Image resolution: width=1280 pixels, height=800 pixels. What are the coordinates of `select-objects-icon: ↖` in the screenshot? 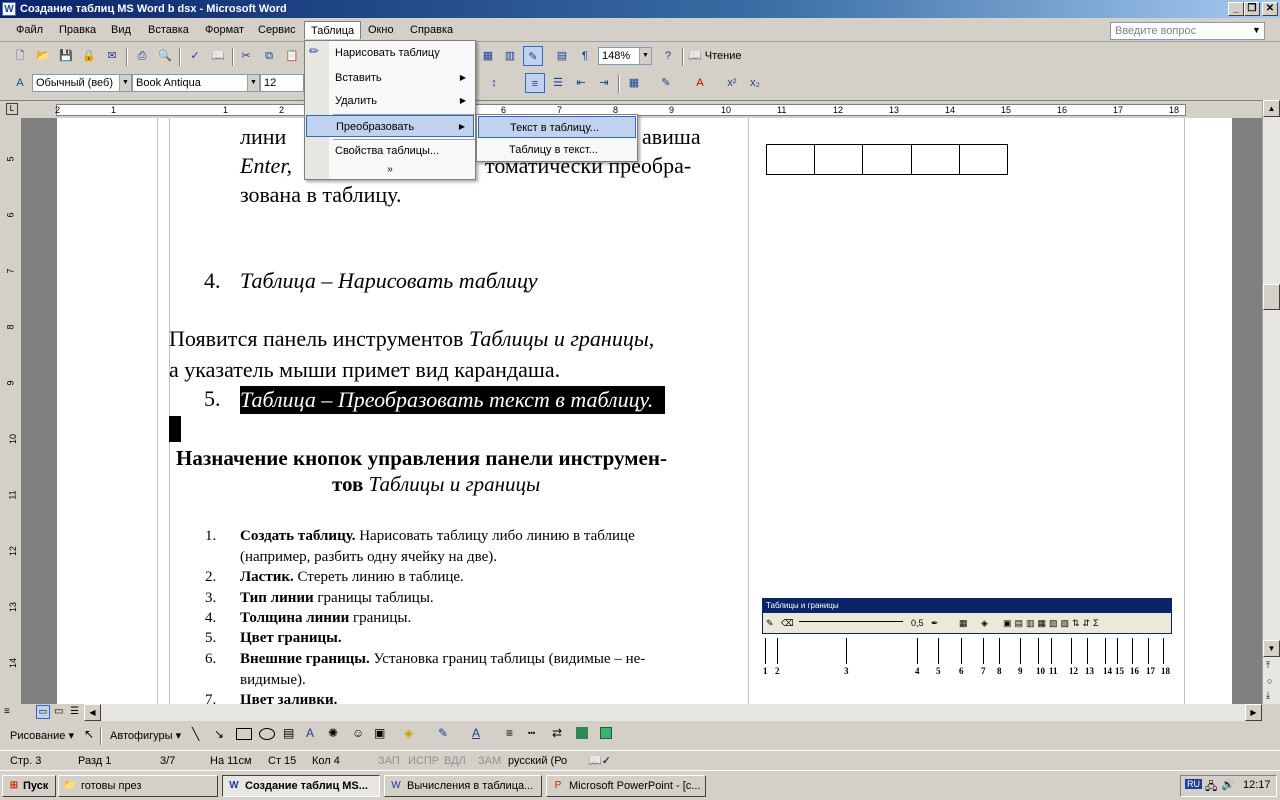 It's located at (89, 734).